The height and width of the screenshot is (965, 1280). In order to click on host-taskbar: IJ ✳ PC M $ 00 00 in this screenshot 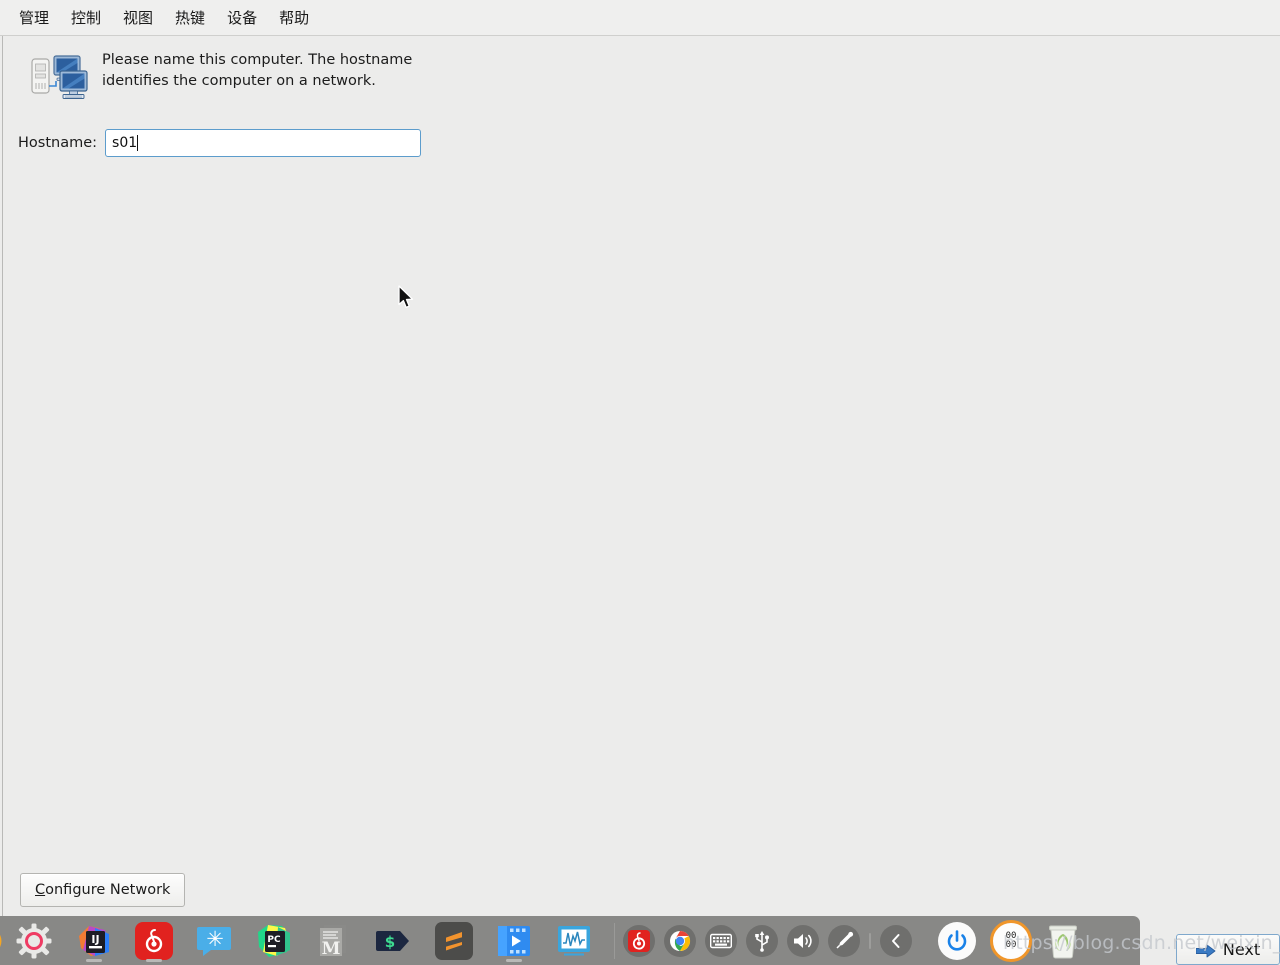, I will do `click(570, 940)`.